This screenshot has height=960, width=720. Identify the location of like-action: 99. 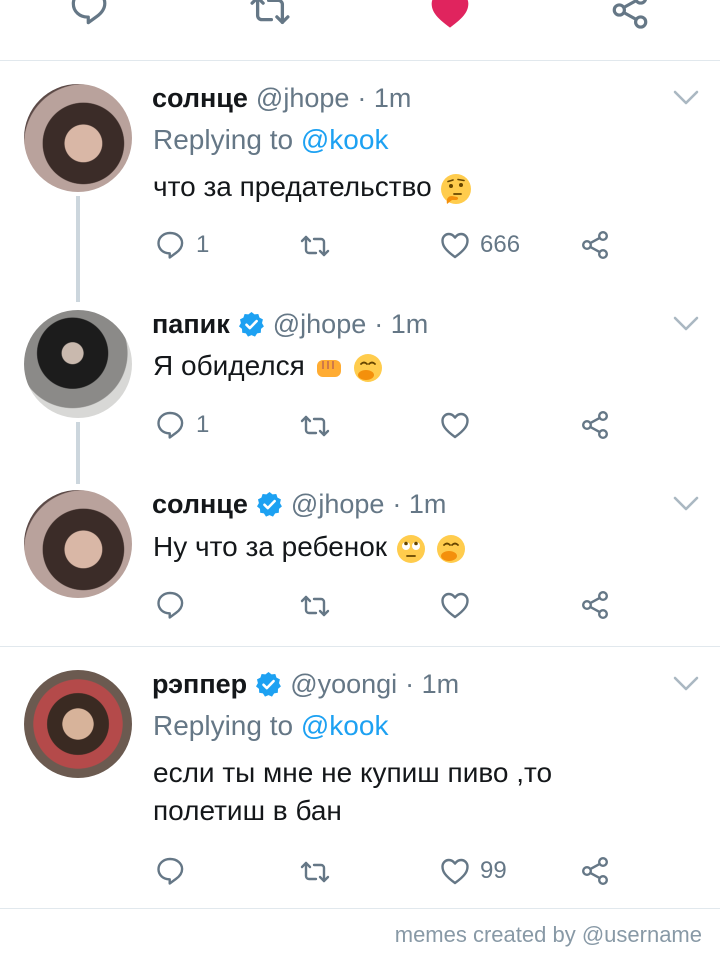
(473, 871).